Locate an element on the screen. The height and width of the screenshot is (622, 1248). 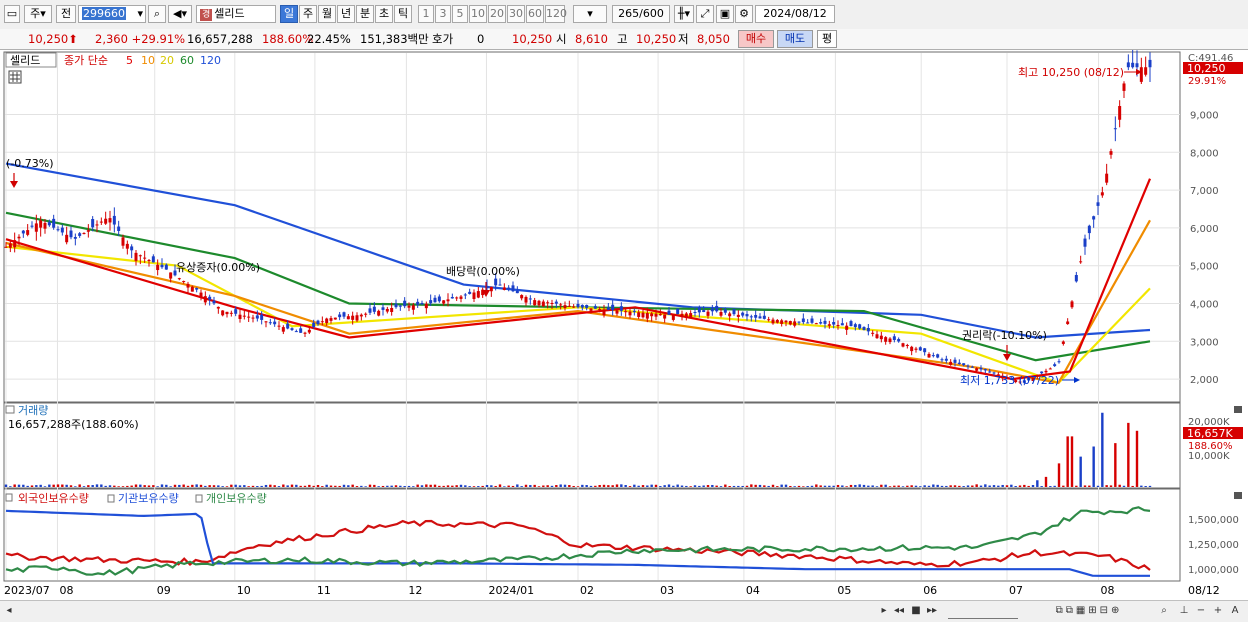
chart-tool-icons: ⧉⧉▦⊞⊟⊕ is located at coordinates (1089, 611).